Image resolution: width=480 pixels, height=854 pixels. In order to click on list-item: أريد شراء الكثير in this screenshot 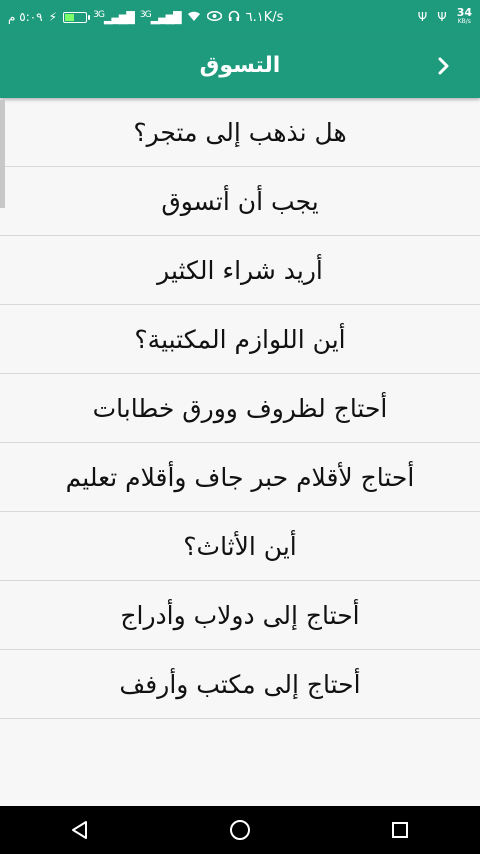, I will do `click(240, 270)`.